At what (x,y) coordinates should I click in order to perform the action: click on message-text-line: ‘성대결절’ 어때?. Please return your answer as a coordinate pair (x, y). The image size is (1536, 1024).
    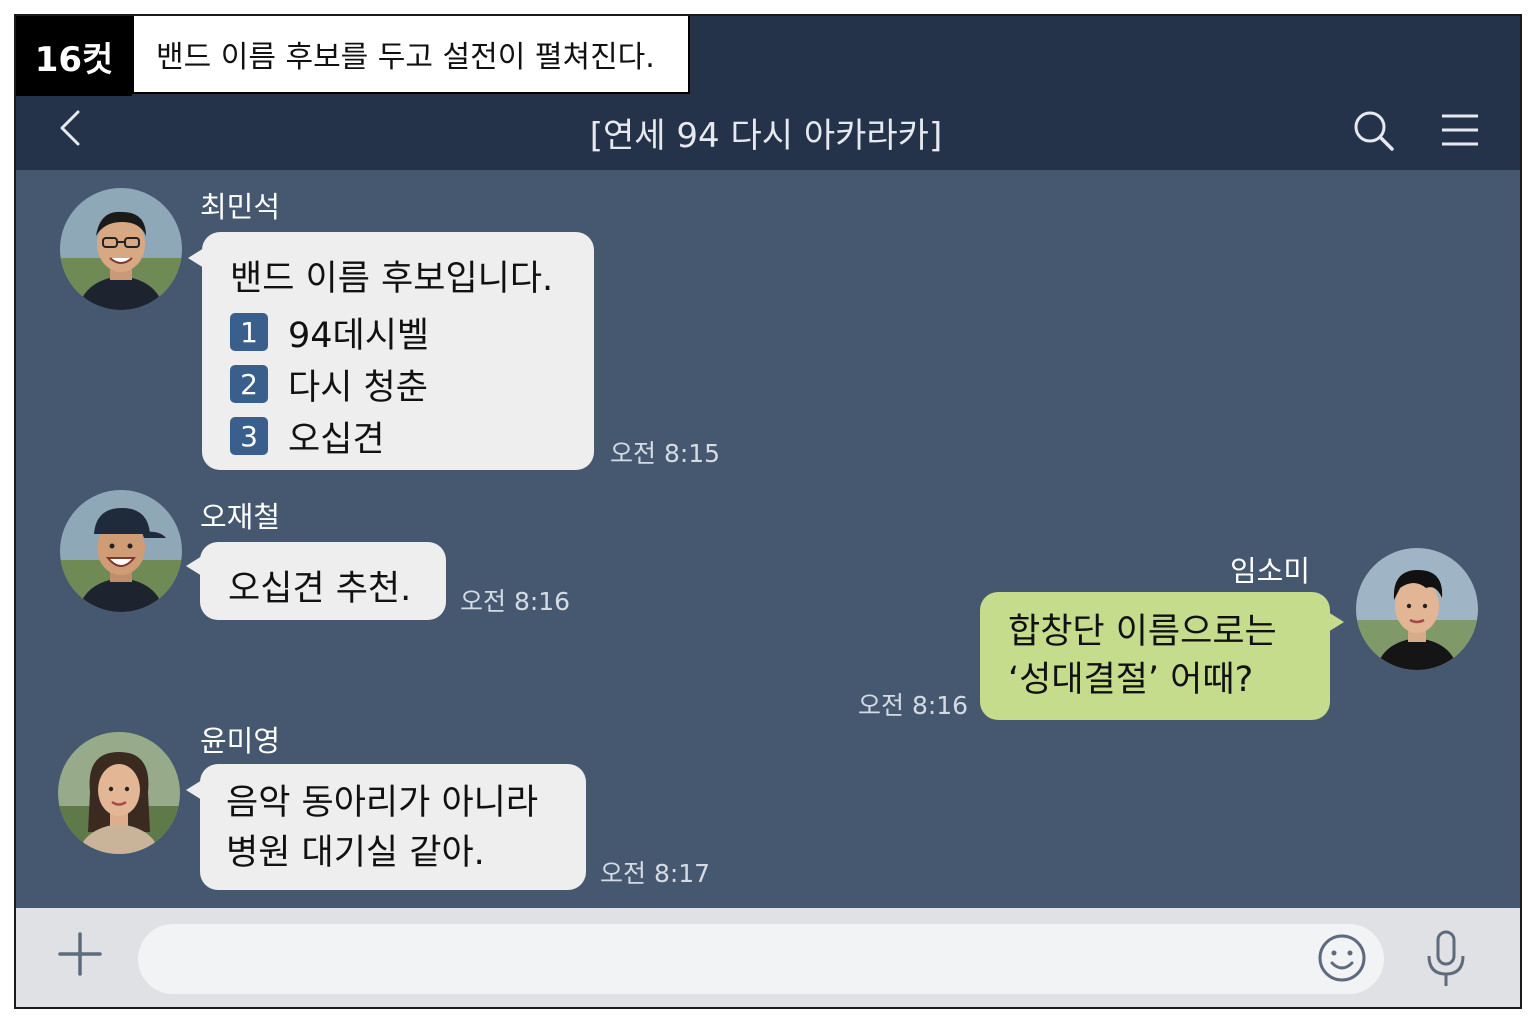
    Looking at the image, I should click on (1131, 680).